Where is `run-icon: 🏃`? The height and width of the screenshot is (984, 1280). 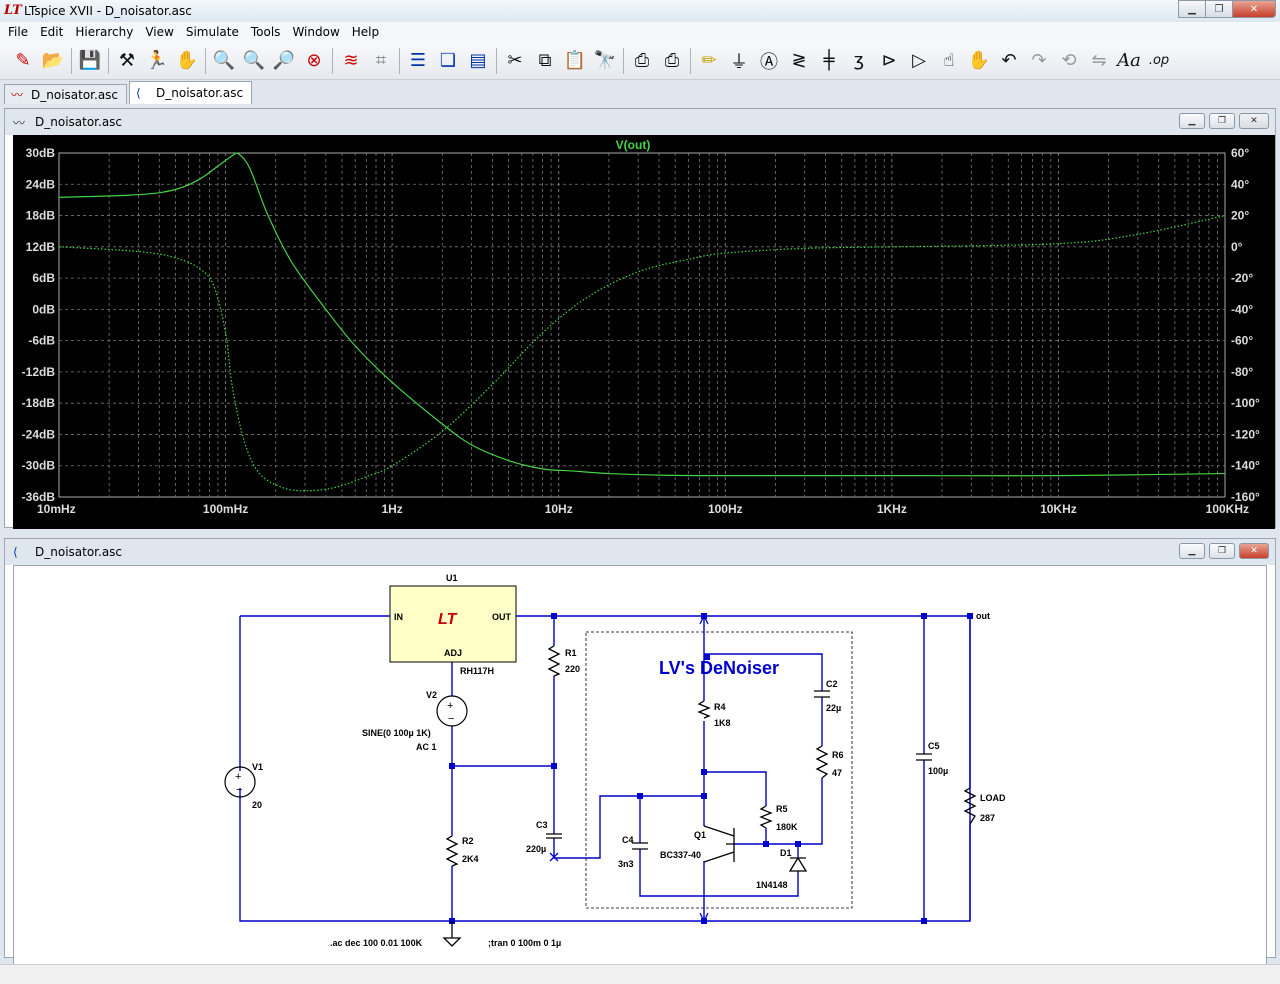 run-icon: 🏃 is located at coordinates (157, 61).